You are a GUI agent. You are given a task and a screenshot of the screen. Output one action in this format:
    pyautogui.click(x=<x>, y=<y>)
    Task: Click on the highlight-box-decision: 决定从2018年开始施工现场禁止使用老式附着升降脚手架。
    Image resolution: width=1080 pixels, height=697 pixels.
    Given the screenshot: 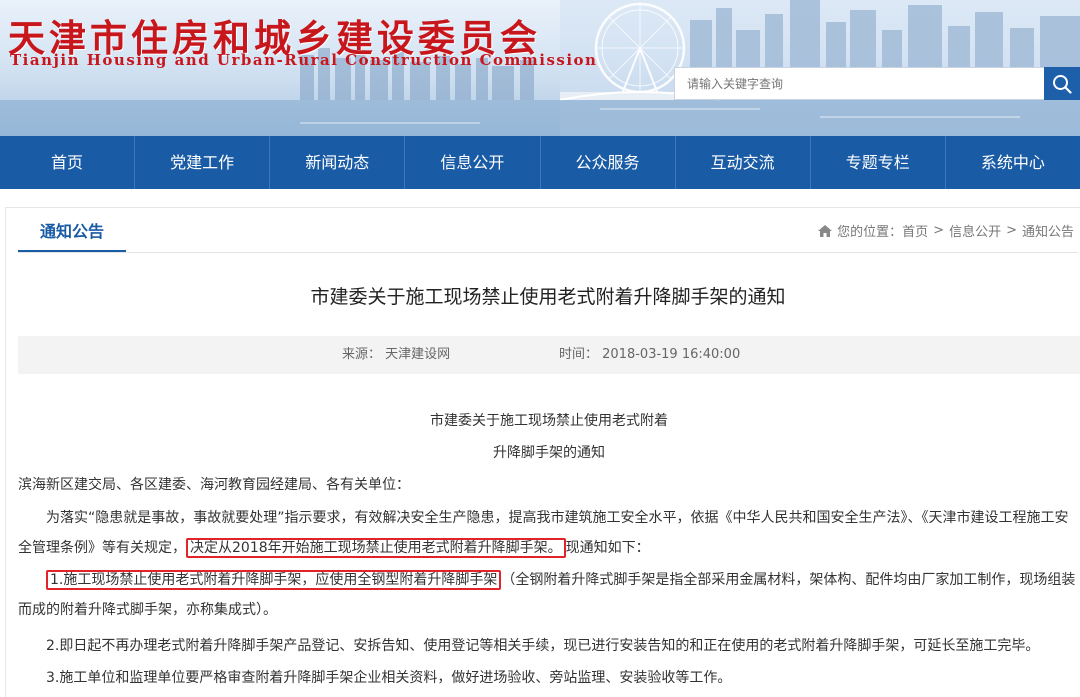 What is the action you would take?
    pyautogui.click(x=376, y=548)
    